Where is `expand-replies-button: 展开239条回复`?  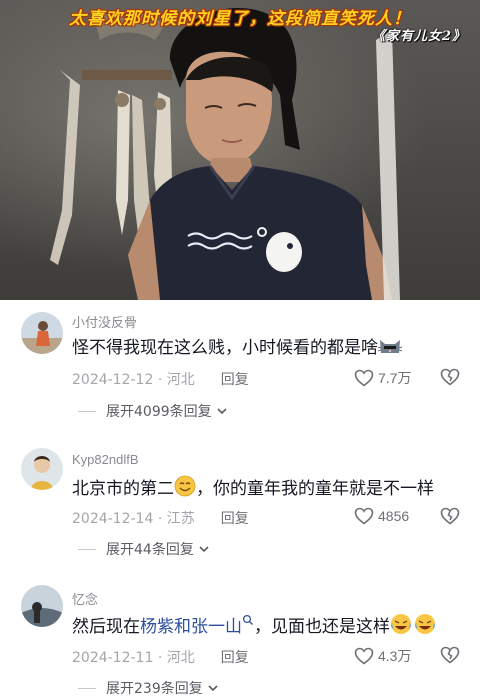 expand-replies-button: 展开239条回复 is located at coordinates (148, 688).